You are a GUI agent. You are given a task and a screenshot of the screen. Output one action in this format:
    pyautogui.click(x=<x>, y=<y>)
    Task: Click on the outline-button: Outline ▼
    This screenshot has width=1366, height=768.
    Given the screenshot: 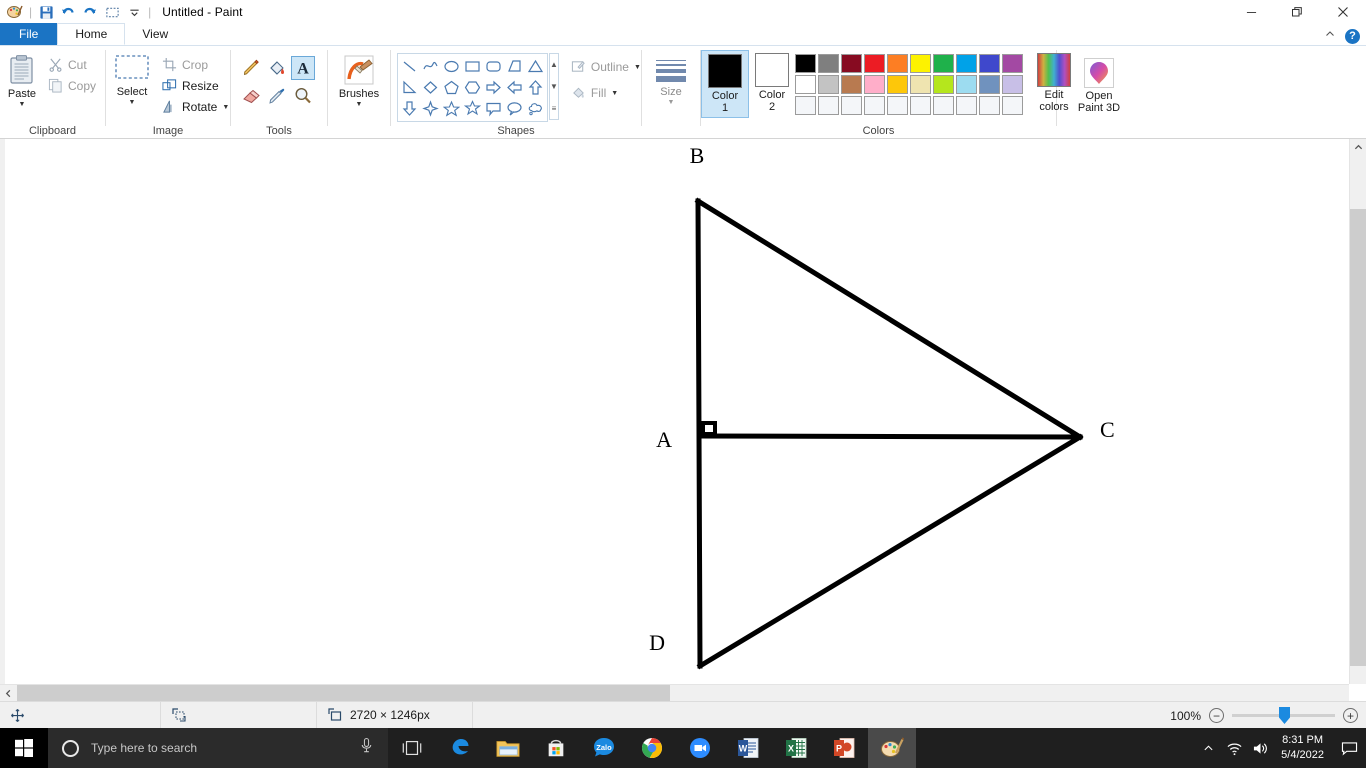 What is the action you would take?
    pyautogui.click(x=606, y=66)
    